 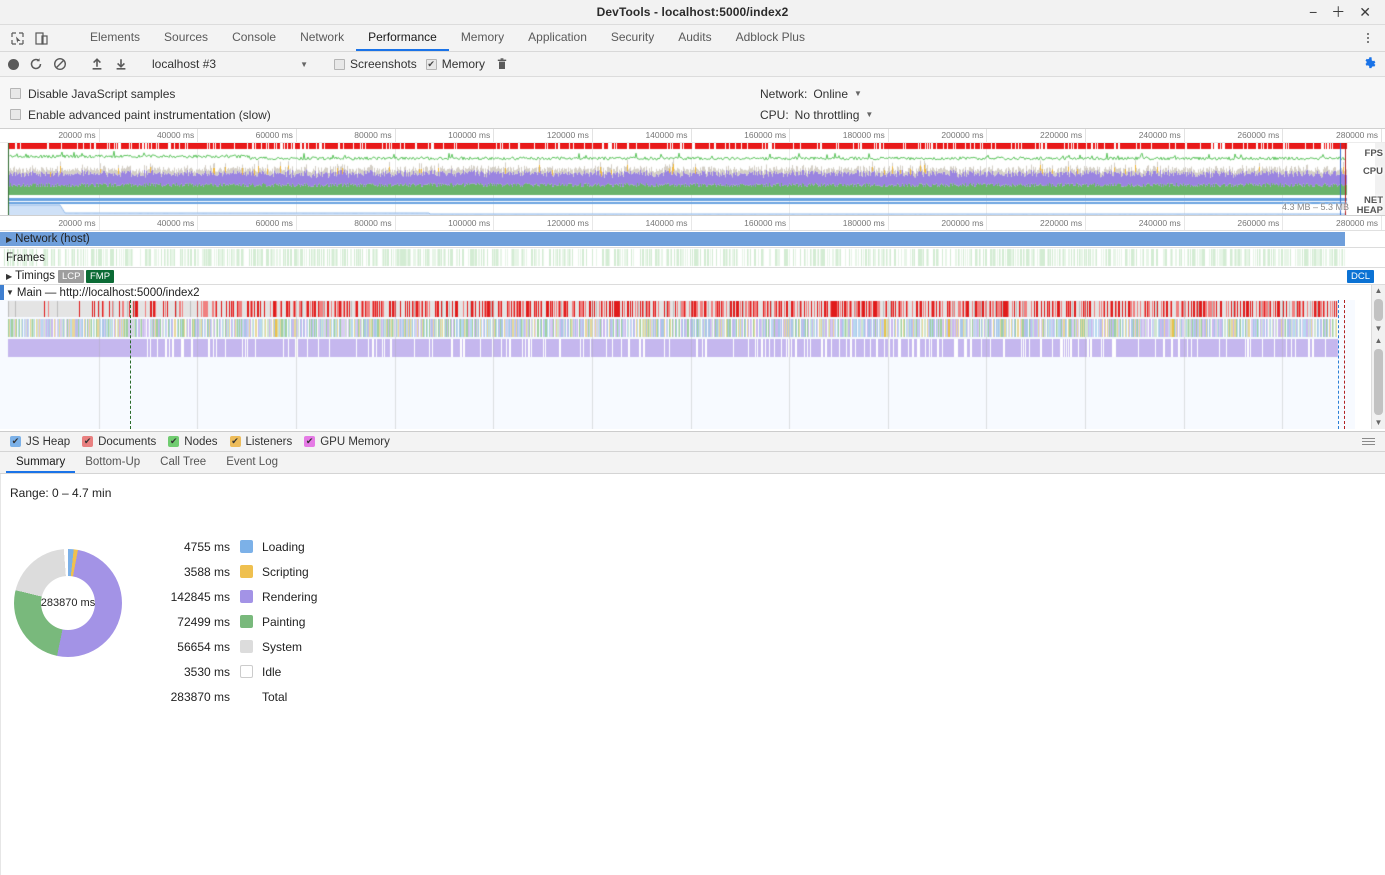 What do you see at coordinates (322, 38) in the screenshot?
I see `tab-network: Network` at bounding box center [322, 38].